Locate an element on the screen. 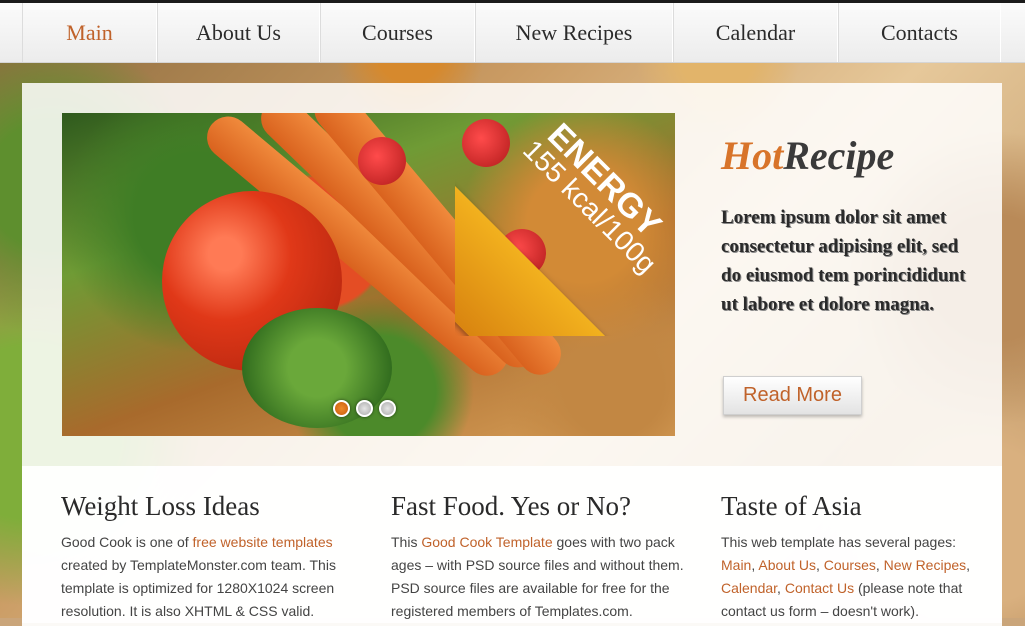 The width and height of the screenshot is (1025, 626). energy-ribbon: ENERGY 155 kcal/100g is located at coordinates (570, 221).